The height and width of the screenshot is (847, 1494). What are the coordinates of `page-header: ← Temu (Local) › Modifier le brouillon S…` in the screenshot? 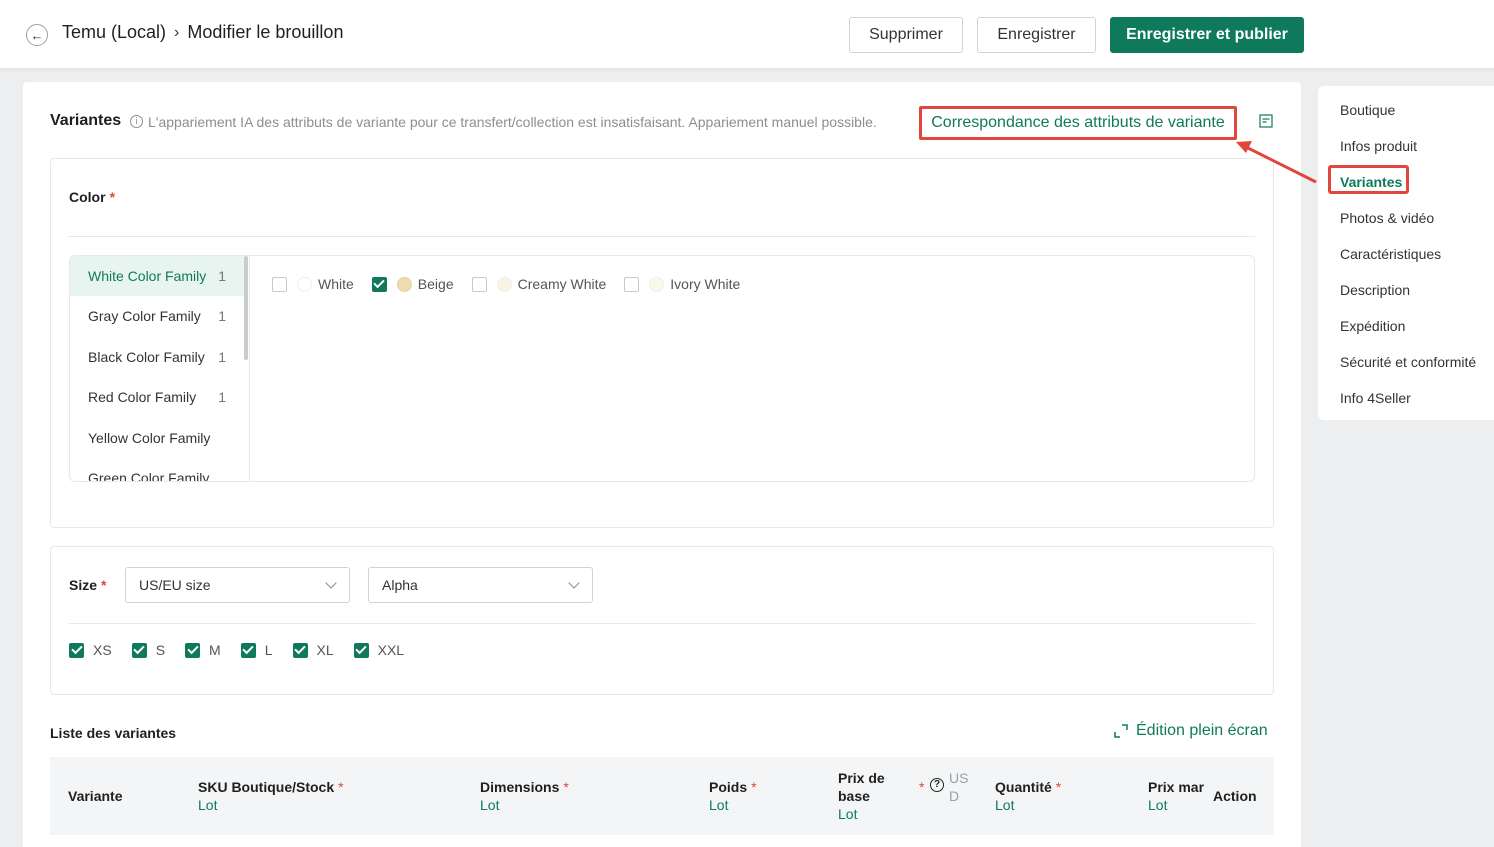 It's located at (747, 34).